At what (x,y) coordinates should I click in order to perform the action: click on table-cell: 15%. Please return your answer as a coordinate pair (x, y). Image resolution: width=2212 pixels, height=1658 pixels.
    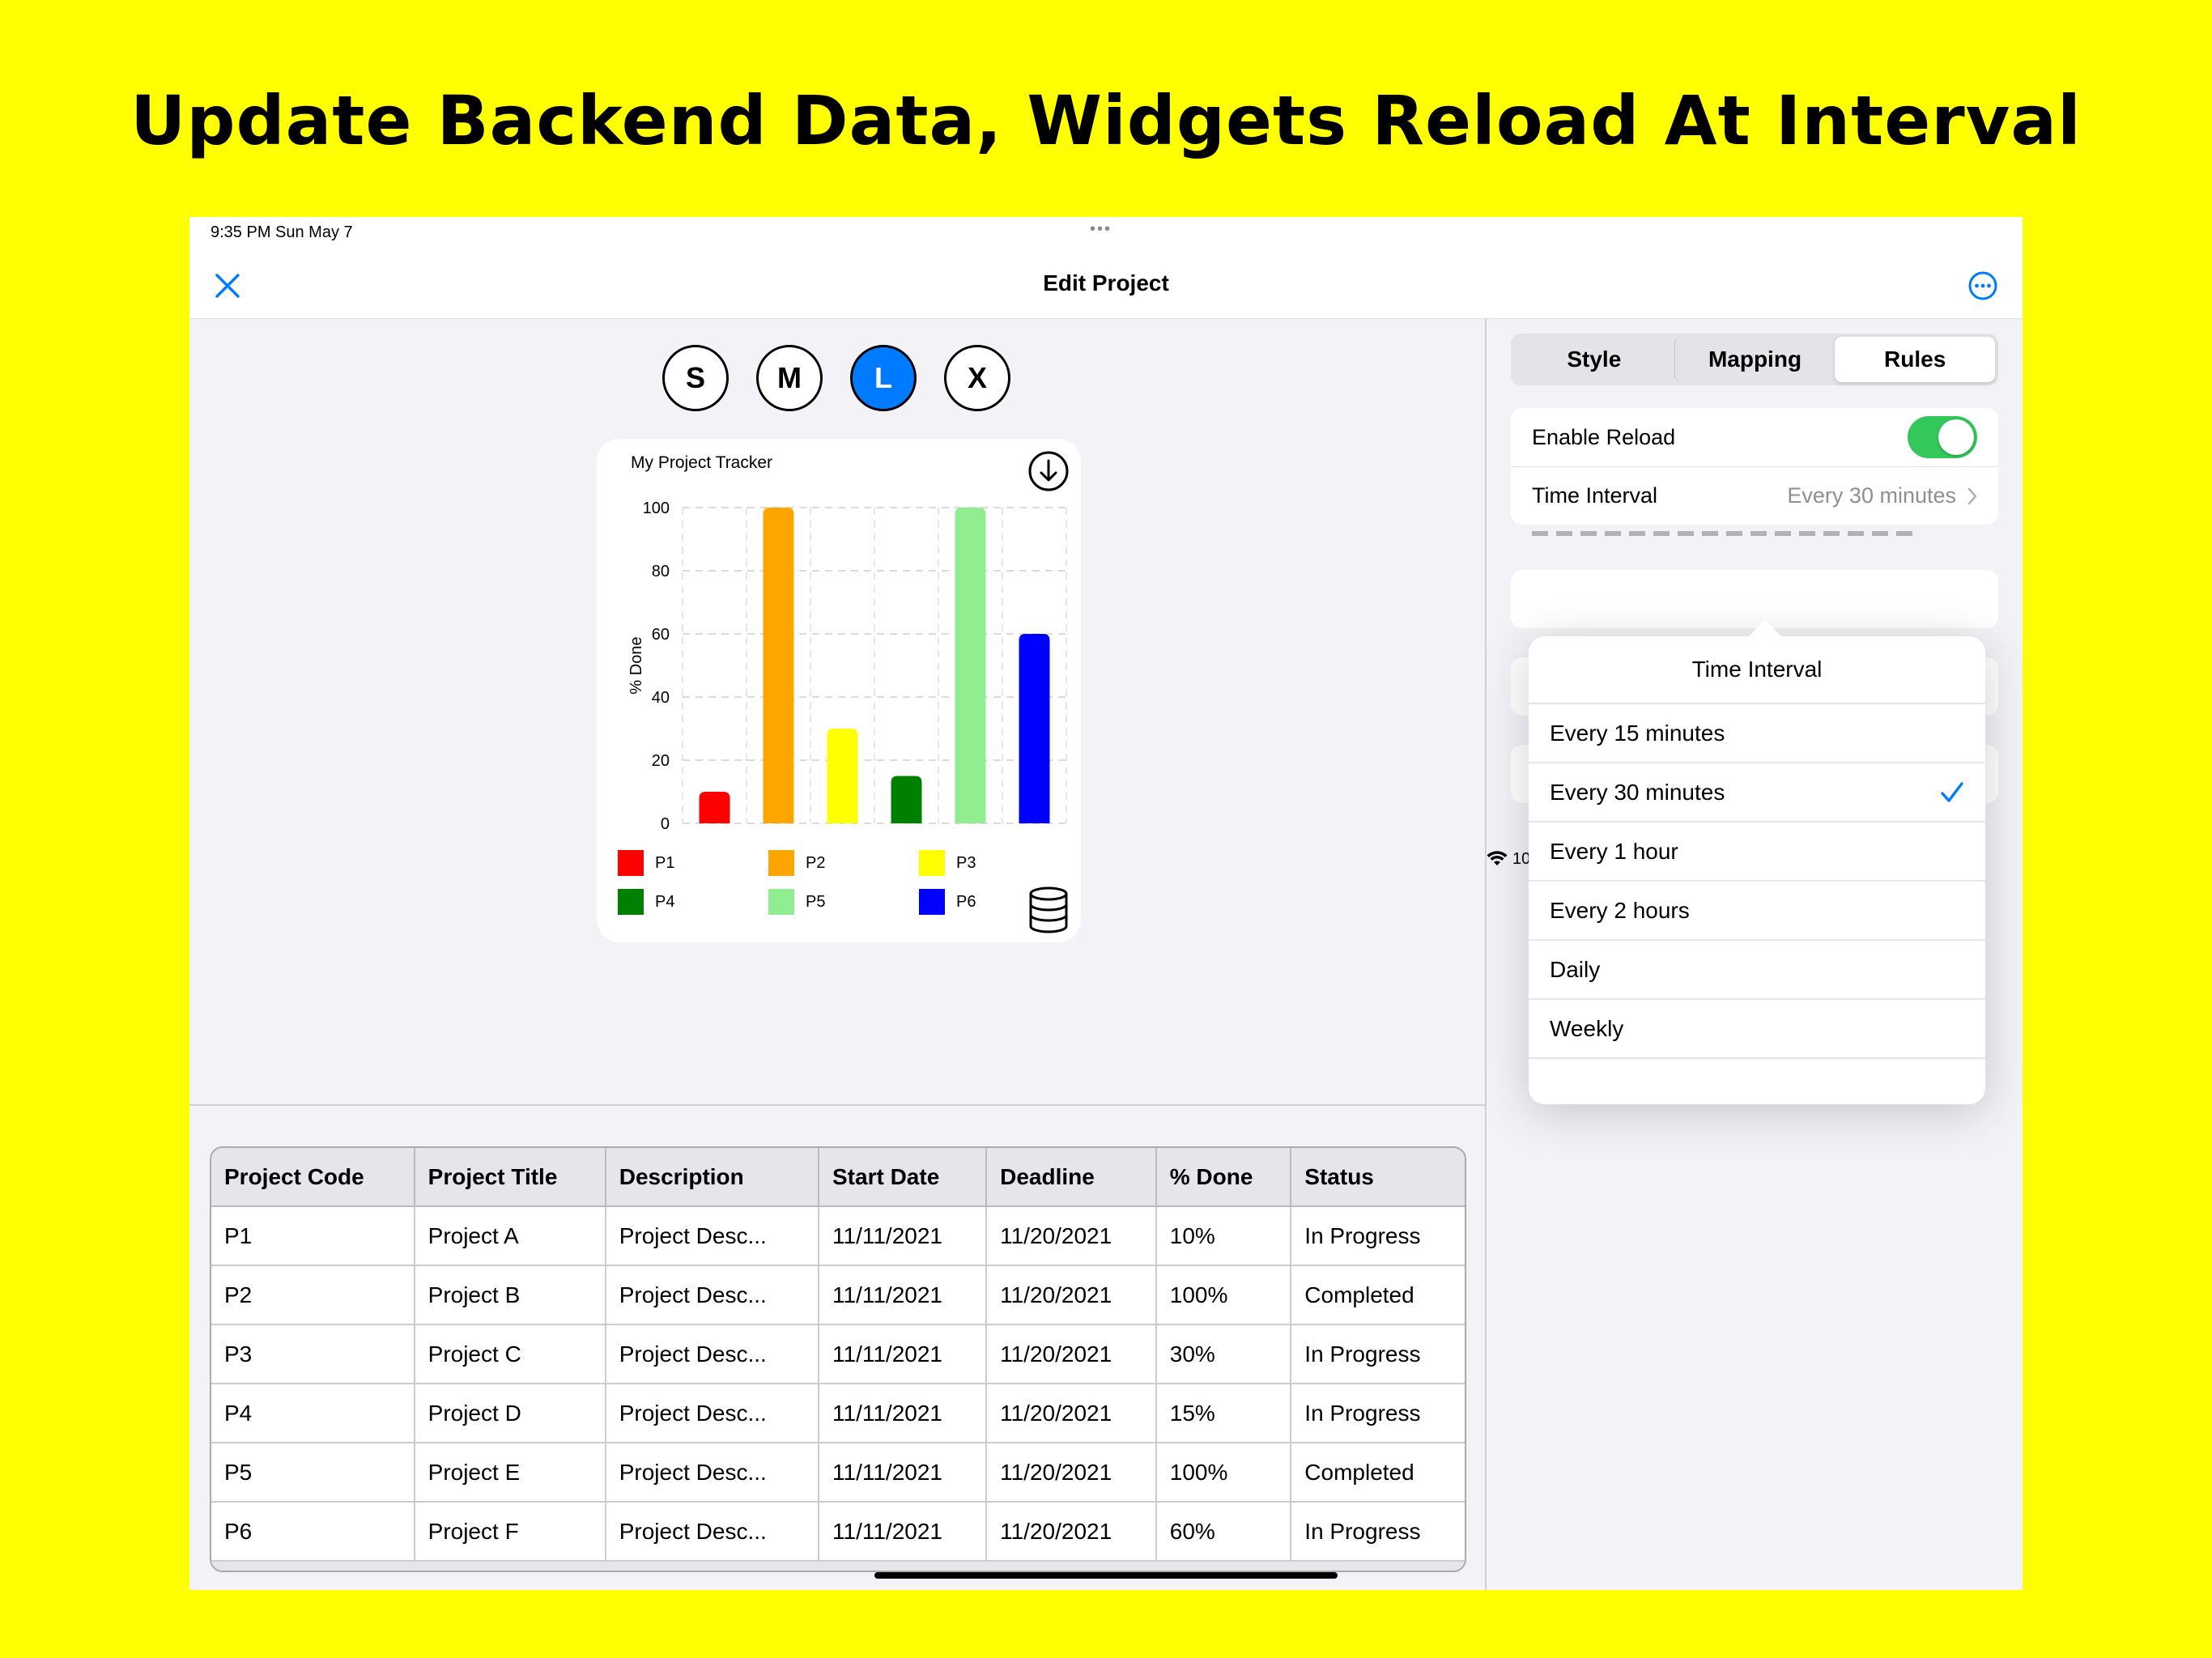
    Looking at the image, I should click on (1223, 1413).